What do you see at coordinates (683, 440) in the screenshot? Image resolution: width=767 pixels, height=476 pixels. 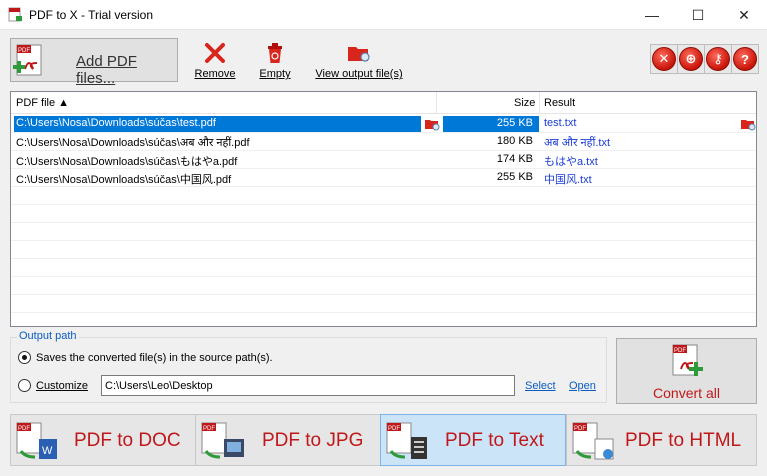 I see `pdf-to-html-label: PDF to HTML` at bounding box center [683, 440].